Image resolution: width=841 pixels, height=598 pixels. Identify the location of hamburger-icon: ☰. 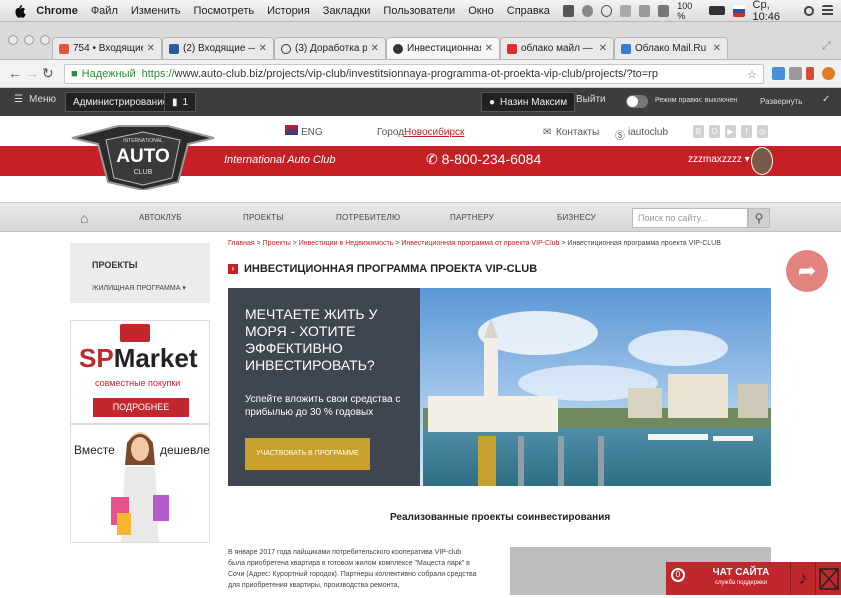
(18, 99).